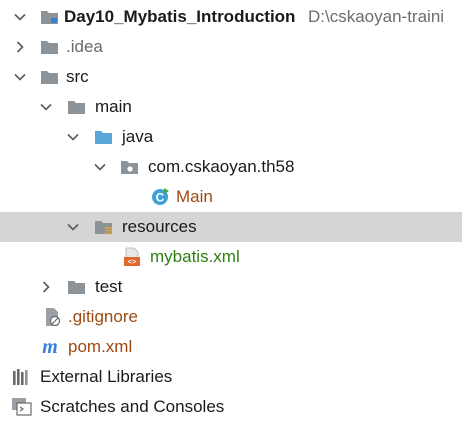  I want to click on tree-node-main-class: C Main, so click(231, 197).